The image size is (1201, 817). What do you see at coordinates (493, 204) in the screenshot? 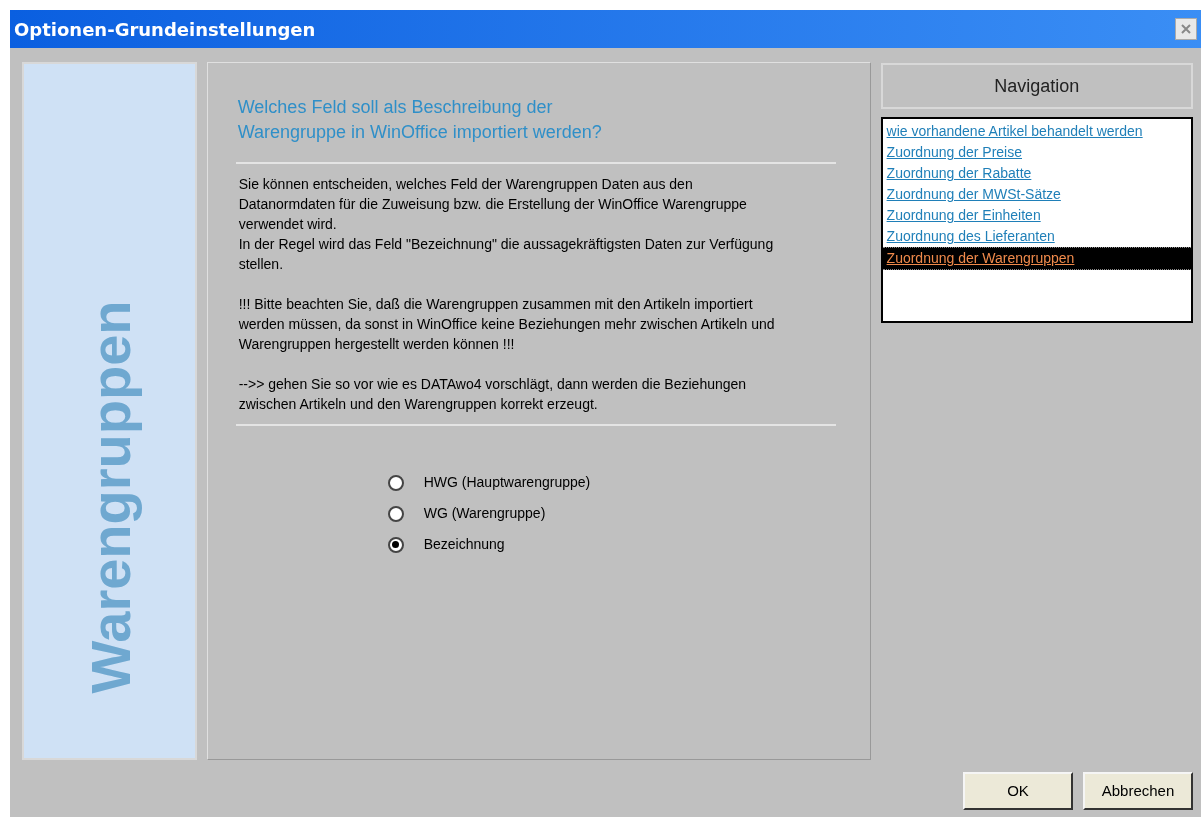
I see `description-text: Sie können entscheiden, welches Feld der Warengruppen Daten aus den Datanormdaten für die Zuweisung bzw. die Erstellung der WinOffice Warengruppe verwendet wird.` at bounding box center [493, 204].